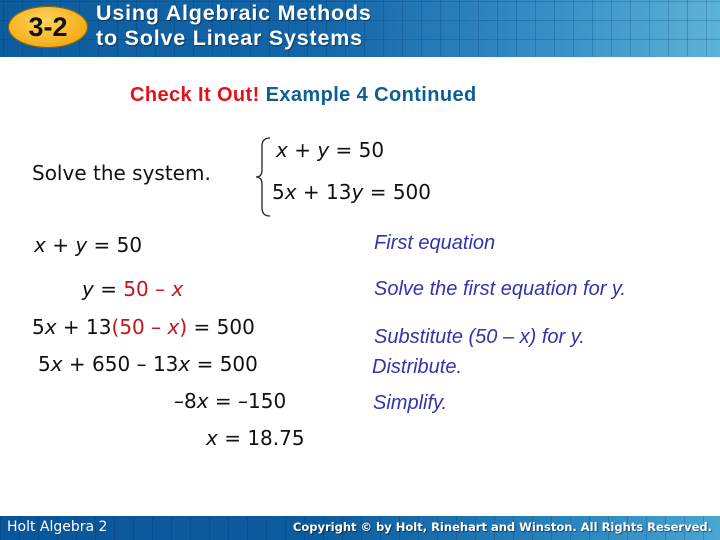 Image resolution: width=720 pixels, height=540 pixels. I want to click on step-4-math: 5x + 650 – 13x = 500, so click(148, 364).